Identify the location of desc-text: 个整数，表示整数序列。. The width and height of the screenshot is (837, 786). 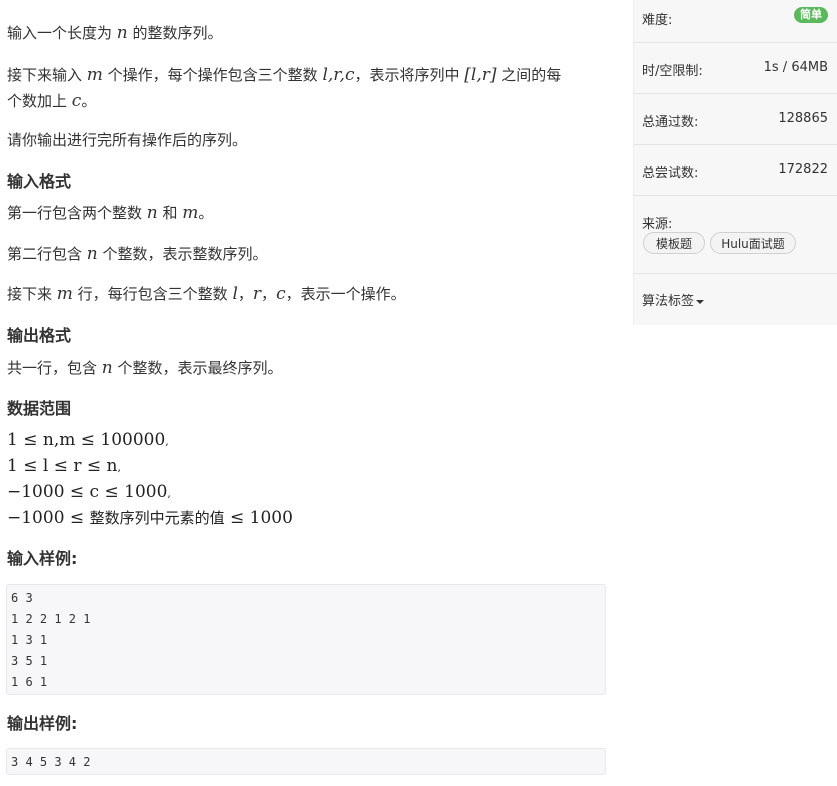
(182, 254).